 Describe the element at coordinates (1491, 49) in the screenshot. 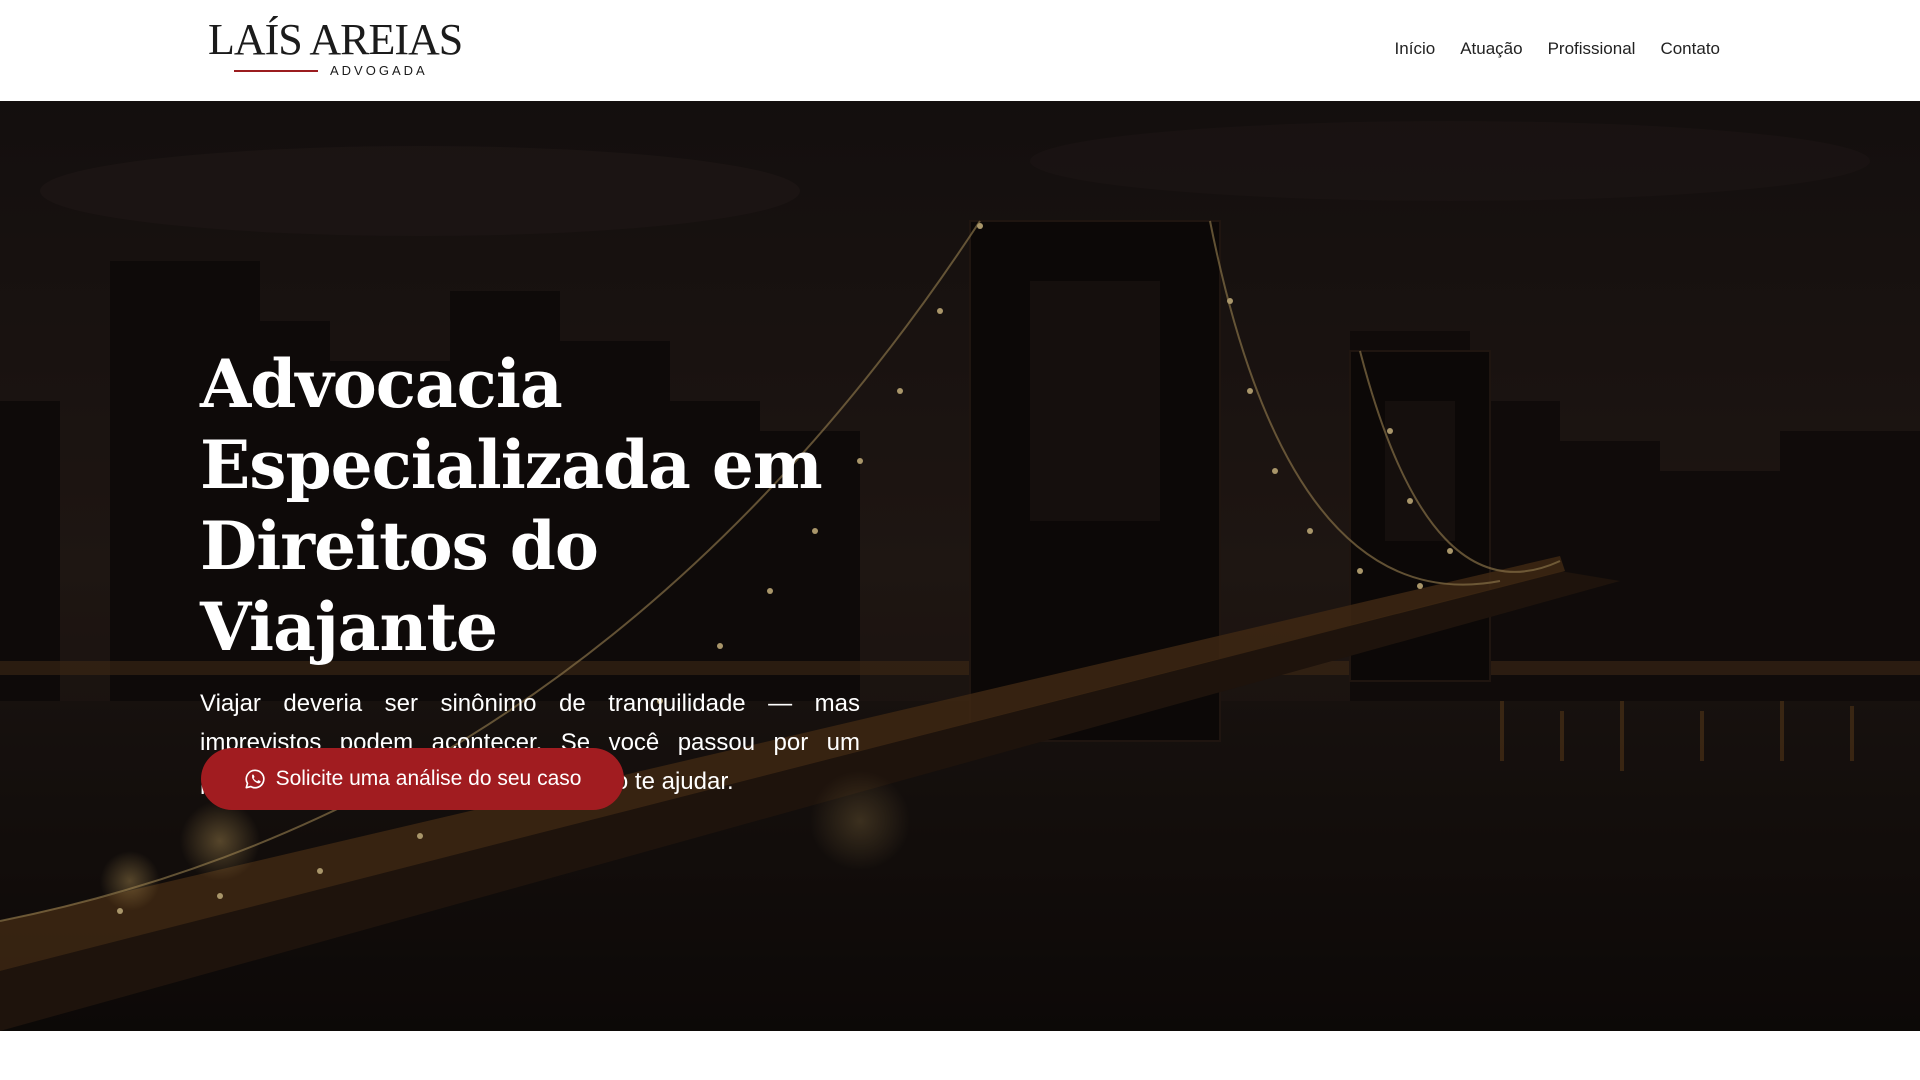

I see `nav-item-atuacao: Atuação` at that location.